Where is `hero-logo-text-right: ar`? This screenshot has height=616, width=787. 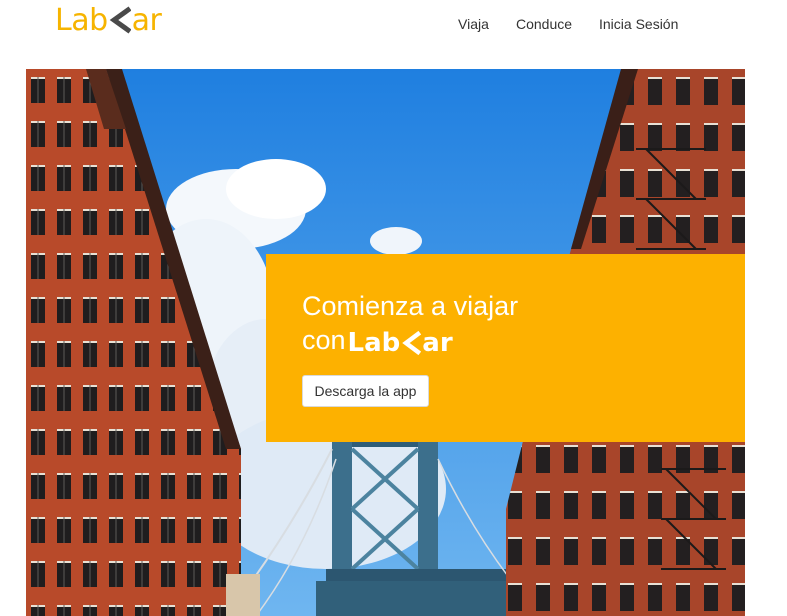
hero-logo-text-right: ar is located at coordinates (437, 343).